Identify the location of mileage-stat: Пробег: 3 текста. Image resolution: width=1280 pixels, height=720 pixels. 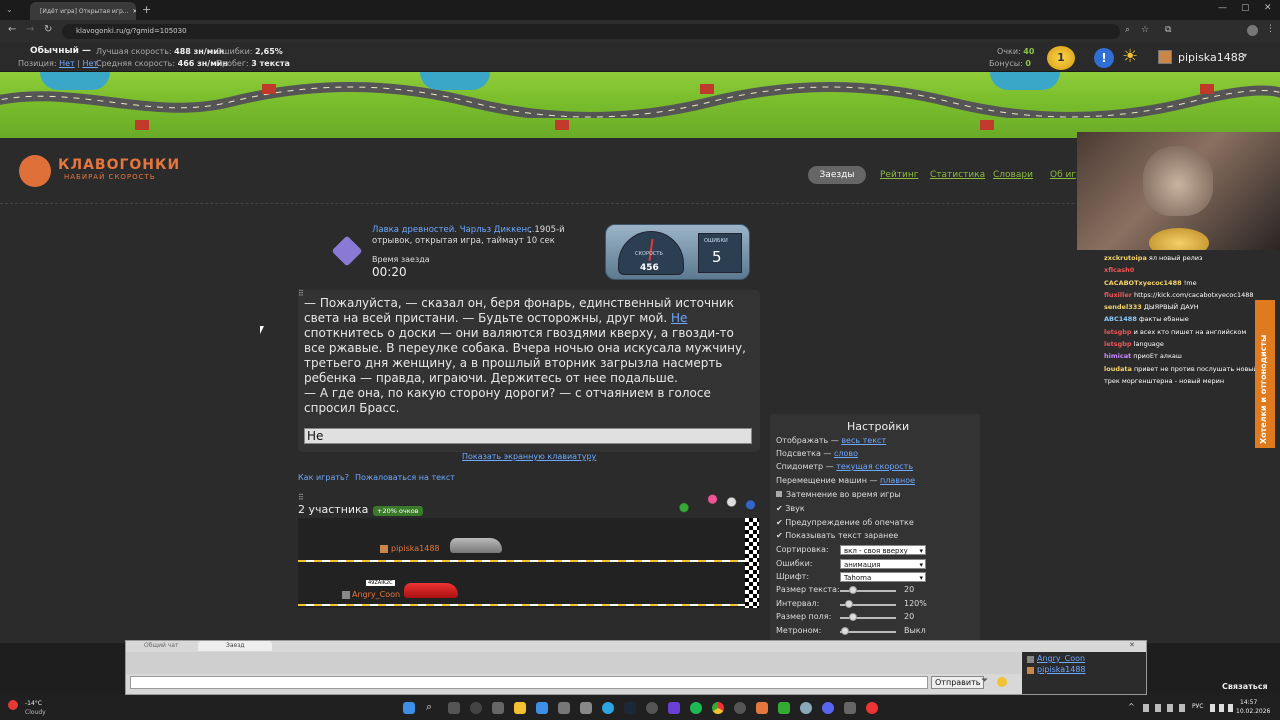
(253, 63).